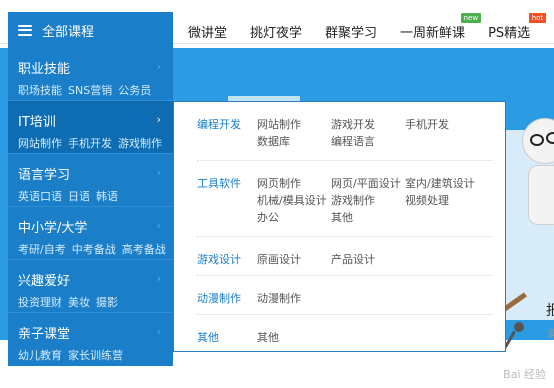 The image size is (554, 388). I want to click on dropdown-link: 产品设计, so click(368, 259).